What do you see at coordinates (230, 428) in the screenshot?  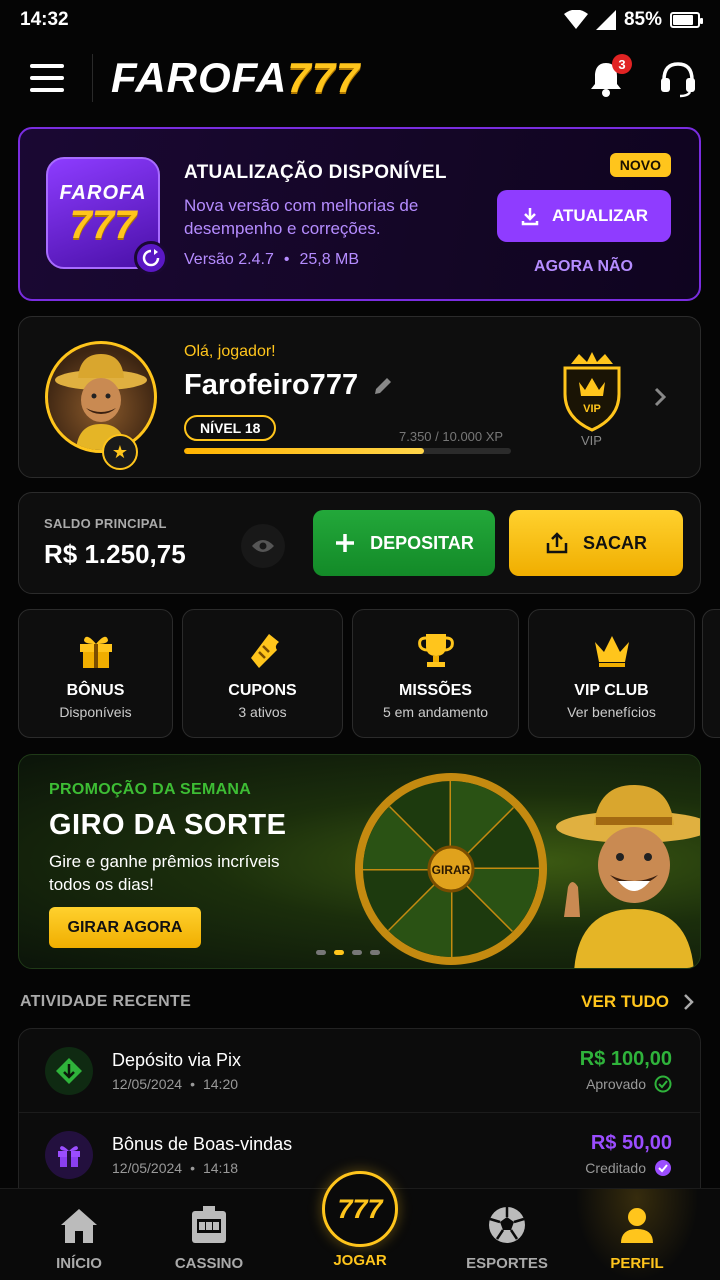 I see `level-badge: NÍVEL 18` at bounding box center [230, 428].